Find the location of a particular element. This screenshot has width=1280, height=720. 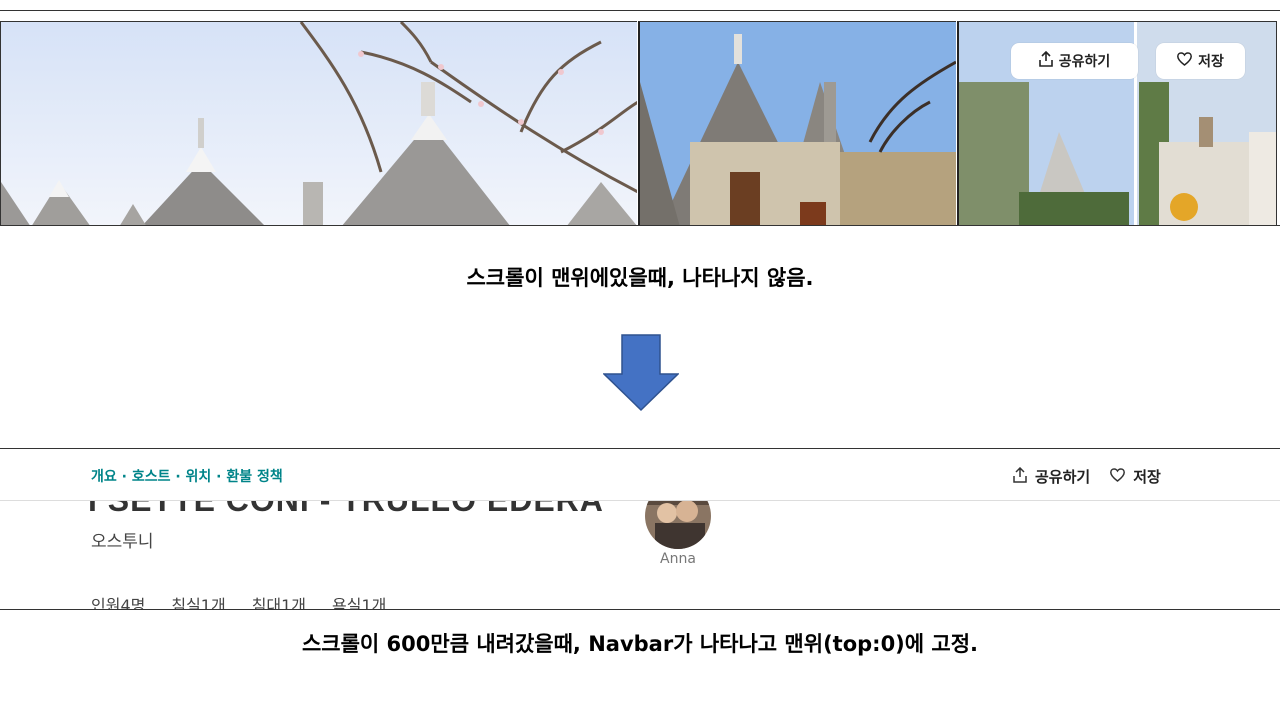

nav-share-button: 공유하기 is located at coordinates (1051, 476).